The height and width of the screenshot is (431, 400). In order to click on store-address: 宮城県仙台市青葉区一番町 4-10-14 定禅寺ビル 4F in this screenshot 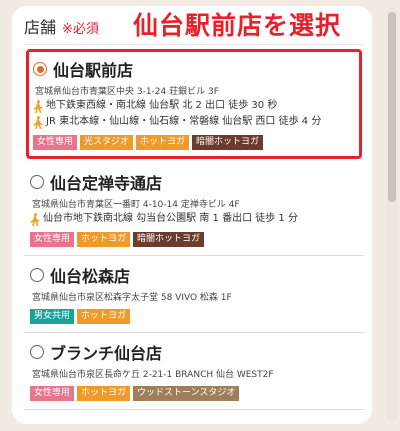, I will do `click(136, 205)`.